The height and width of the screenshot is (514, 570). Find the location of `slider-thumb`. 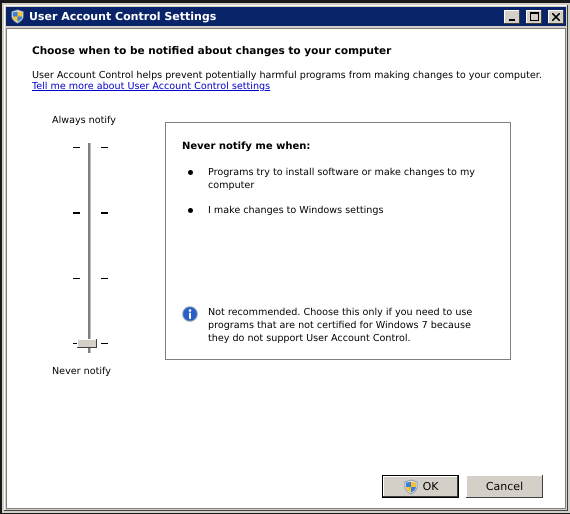

slider-thumb is located at coordinates (87, 343).